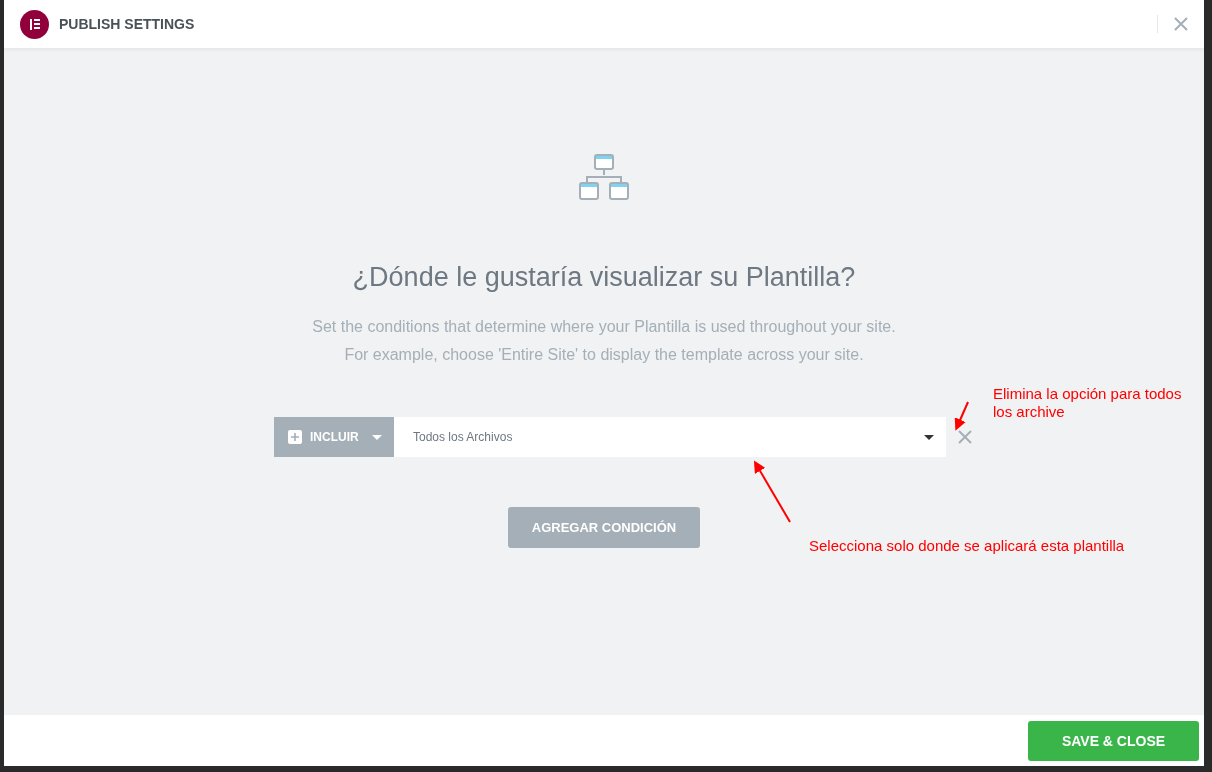  What do you see at coordinates (1113, 740) in the screenshot?
I see `save-close-button: SAVE & CLOSE` at bounding box center [1113, 740].